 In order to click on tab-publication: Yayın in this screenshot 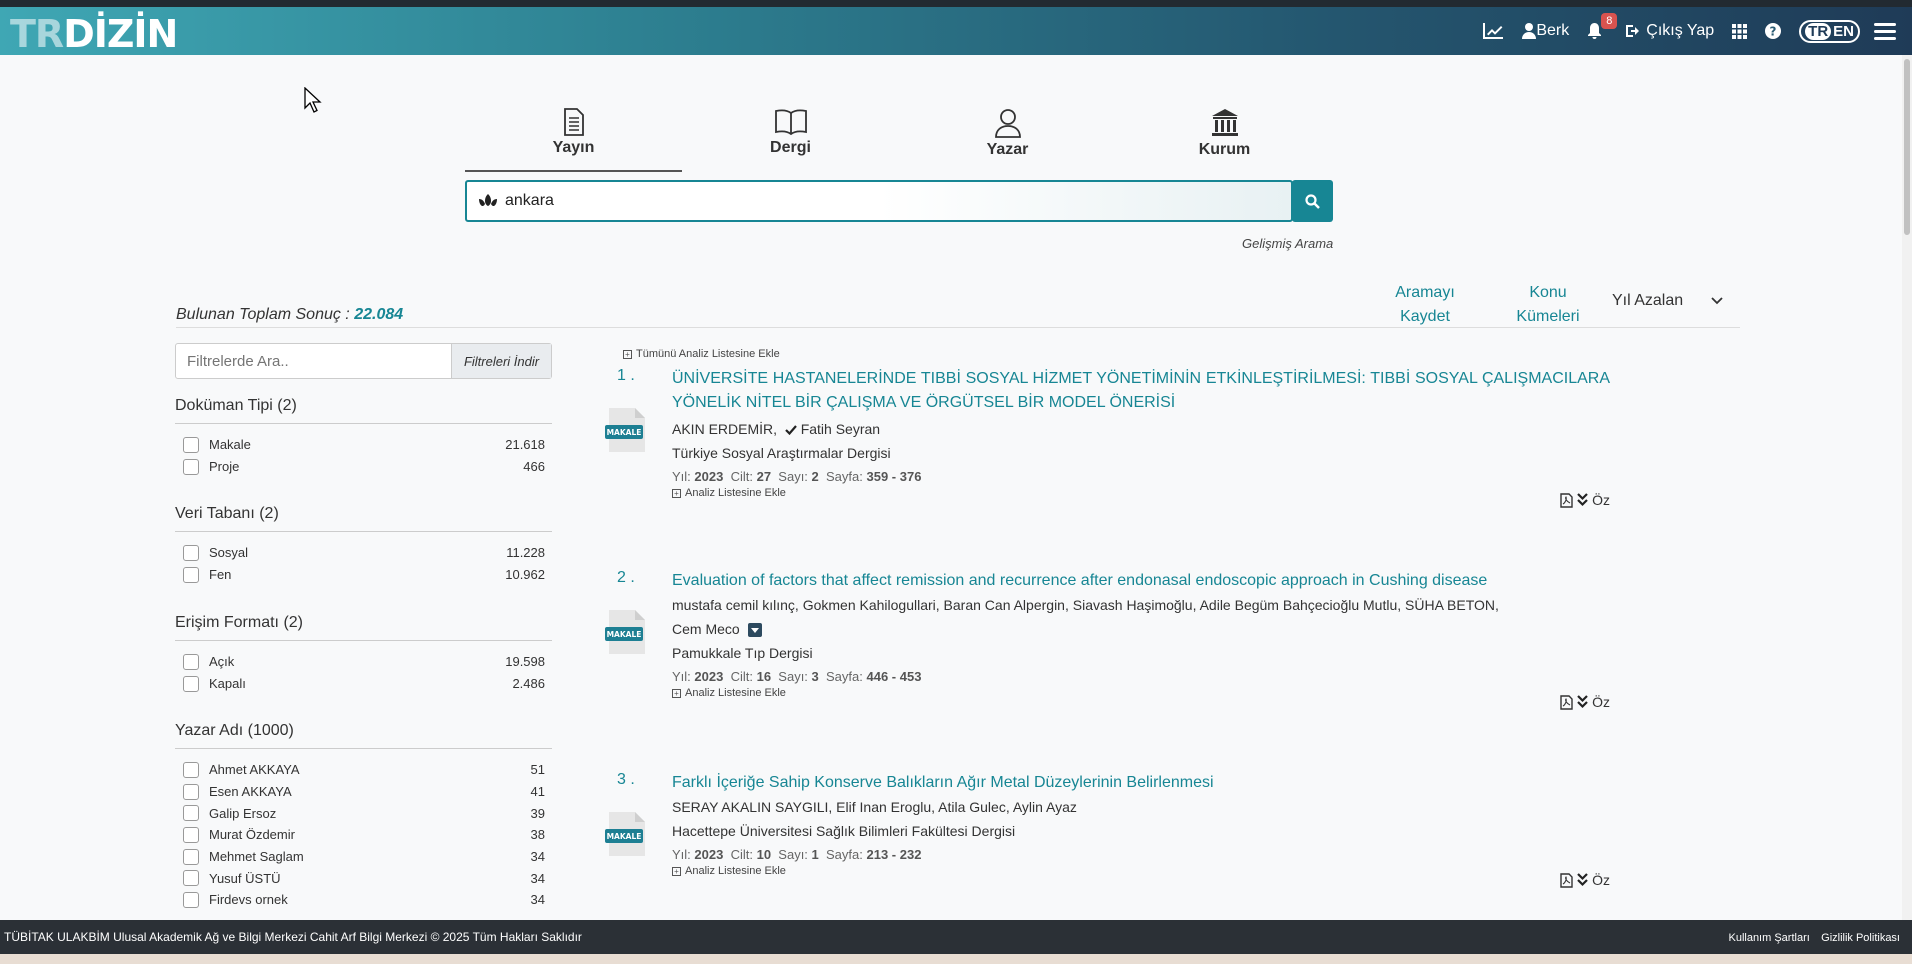, I will do `click(573, 140)`.